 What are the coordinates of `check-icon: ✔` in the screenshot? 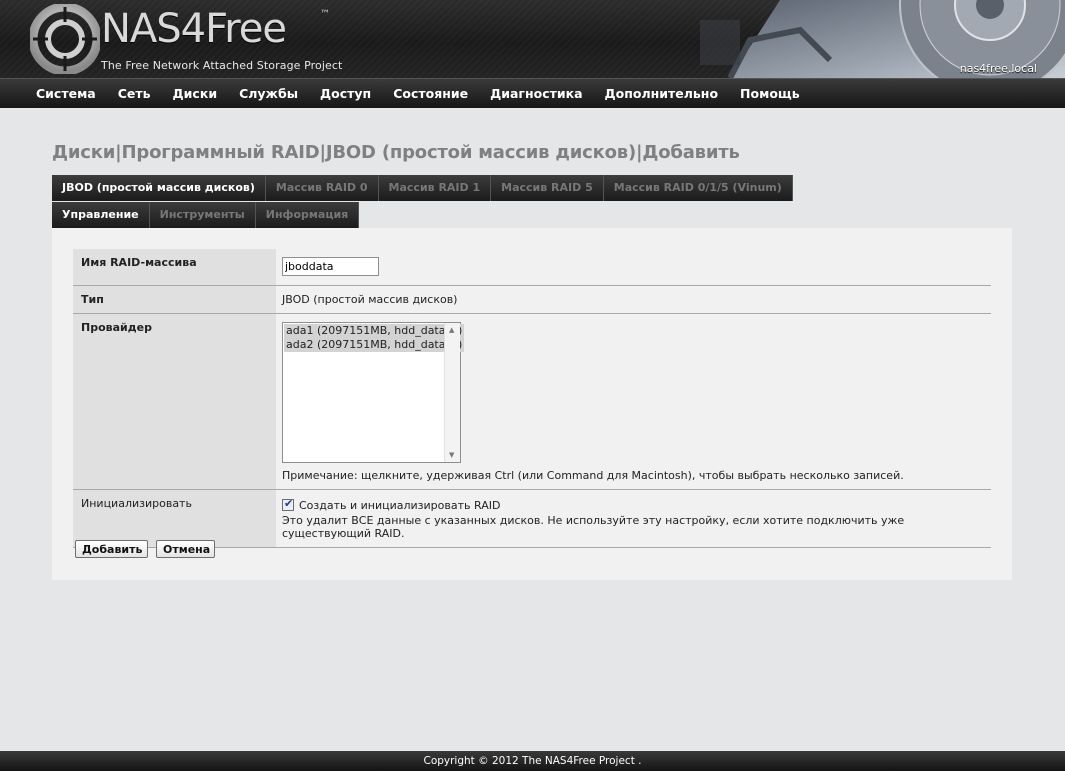 It's located at (289, 503).